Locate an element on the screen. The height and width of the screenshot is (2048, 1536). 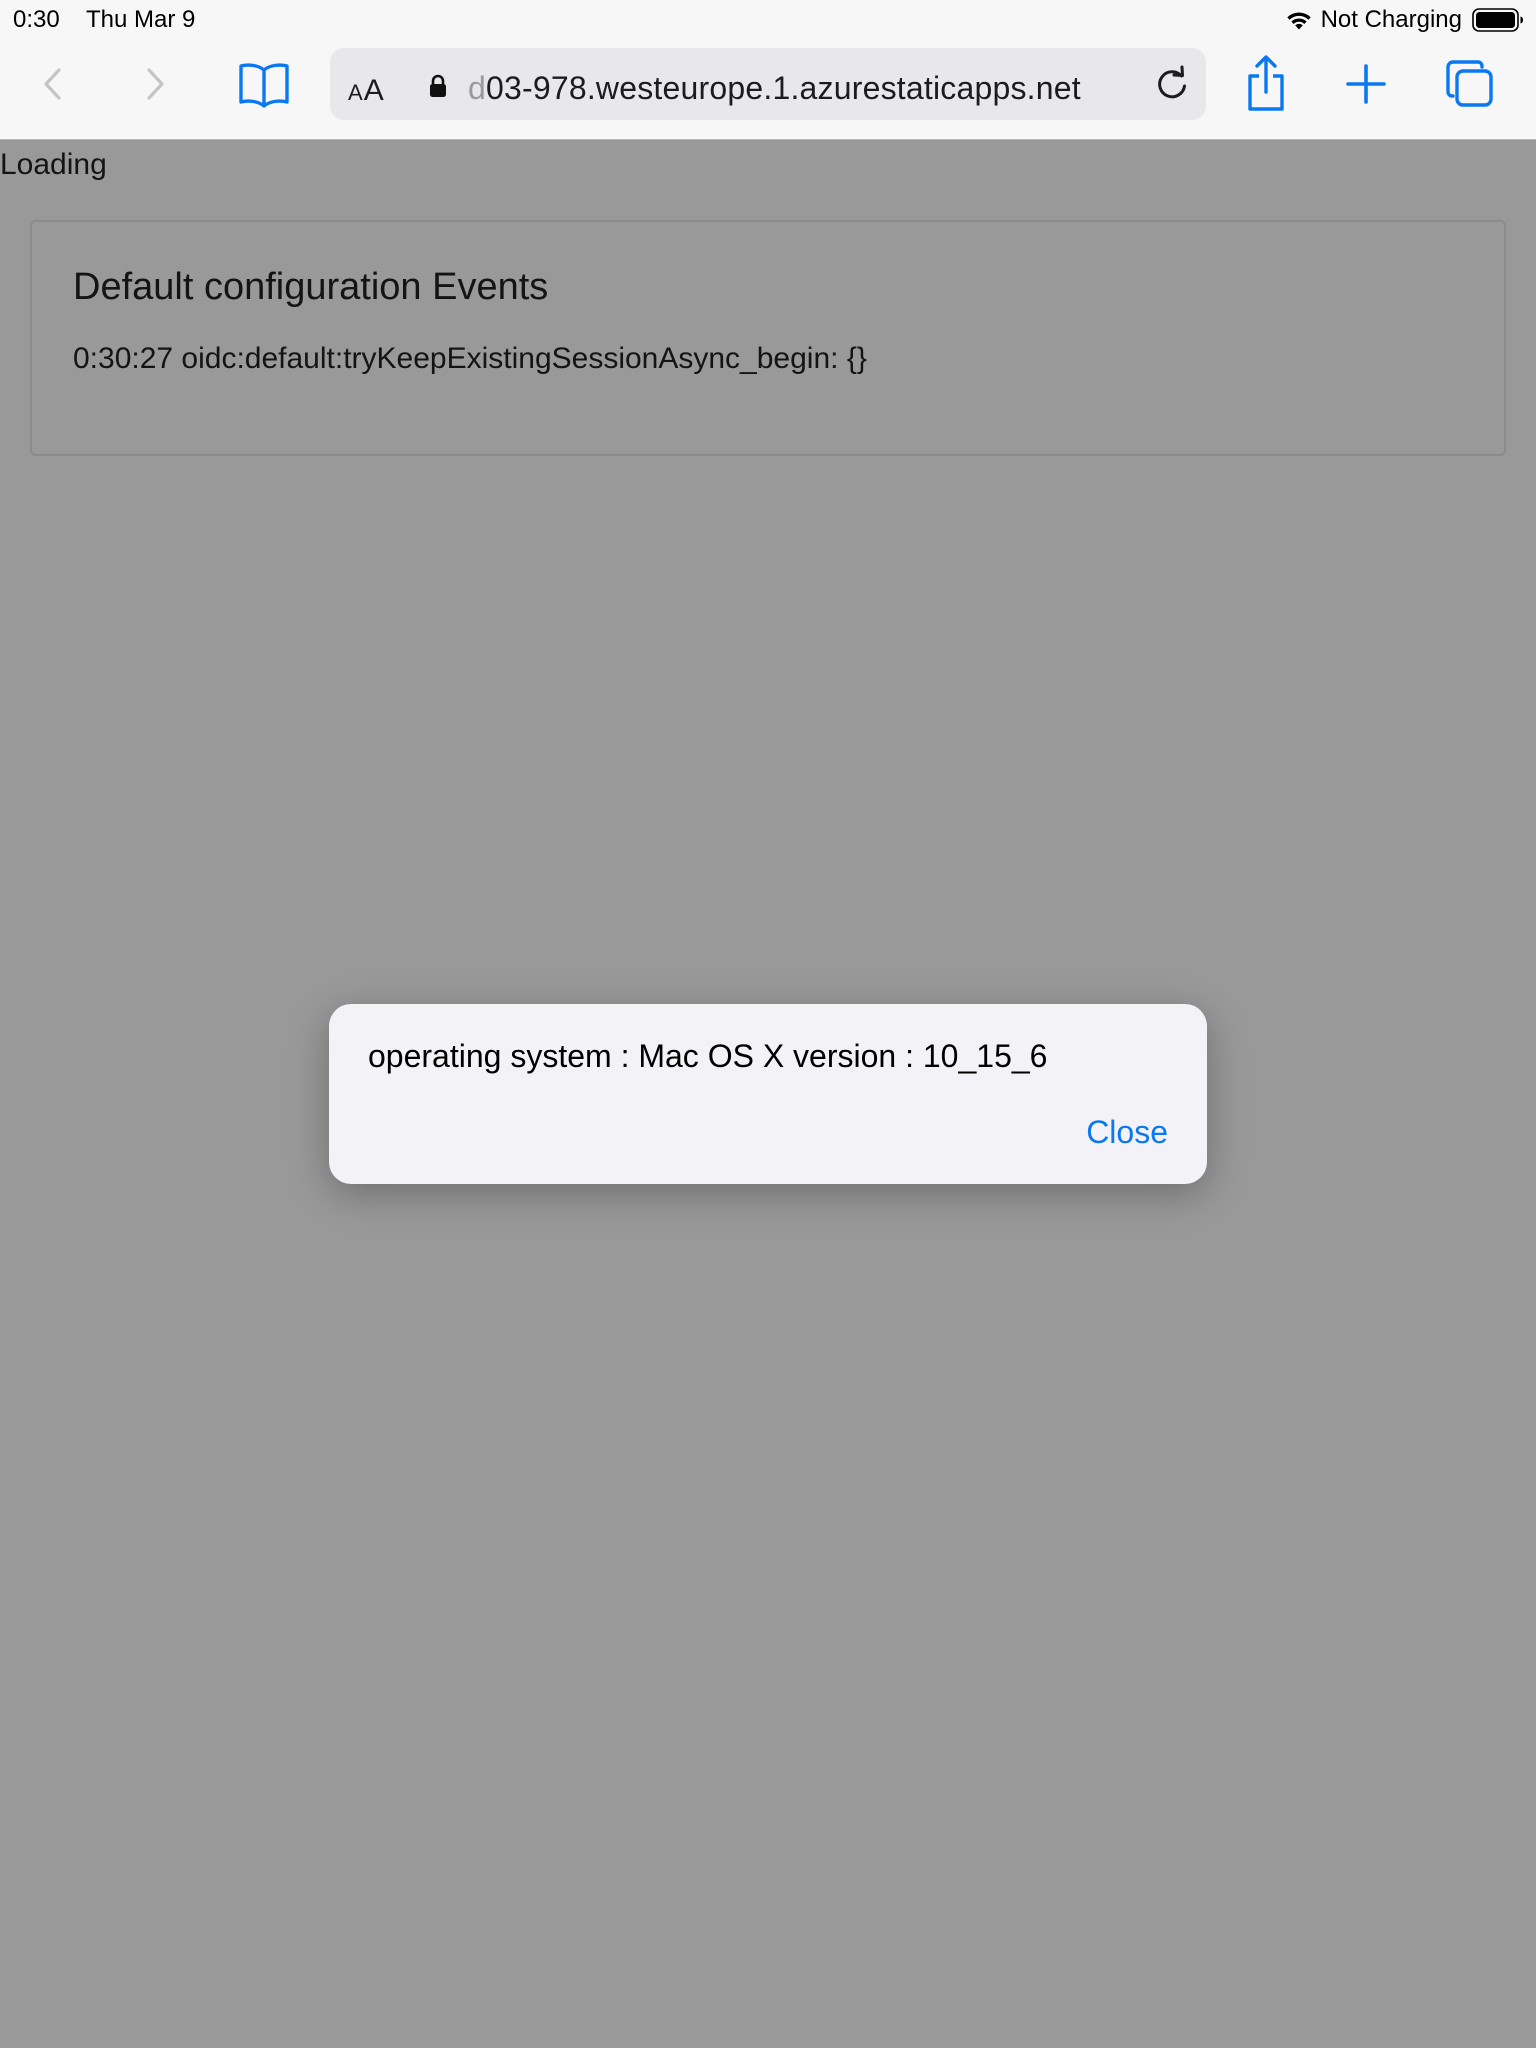
tabs-button is located at coordinates (1470, 84).